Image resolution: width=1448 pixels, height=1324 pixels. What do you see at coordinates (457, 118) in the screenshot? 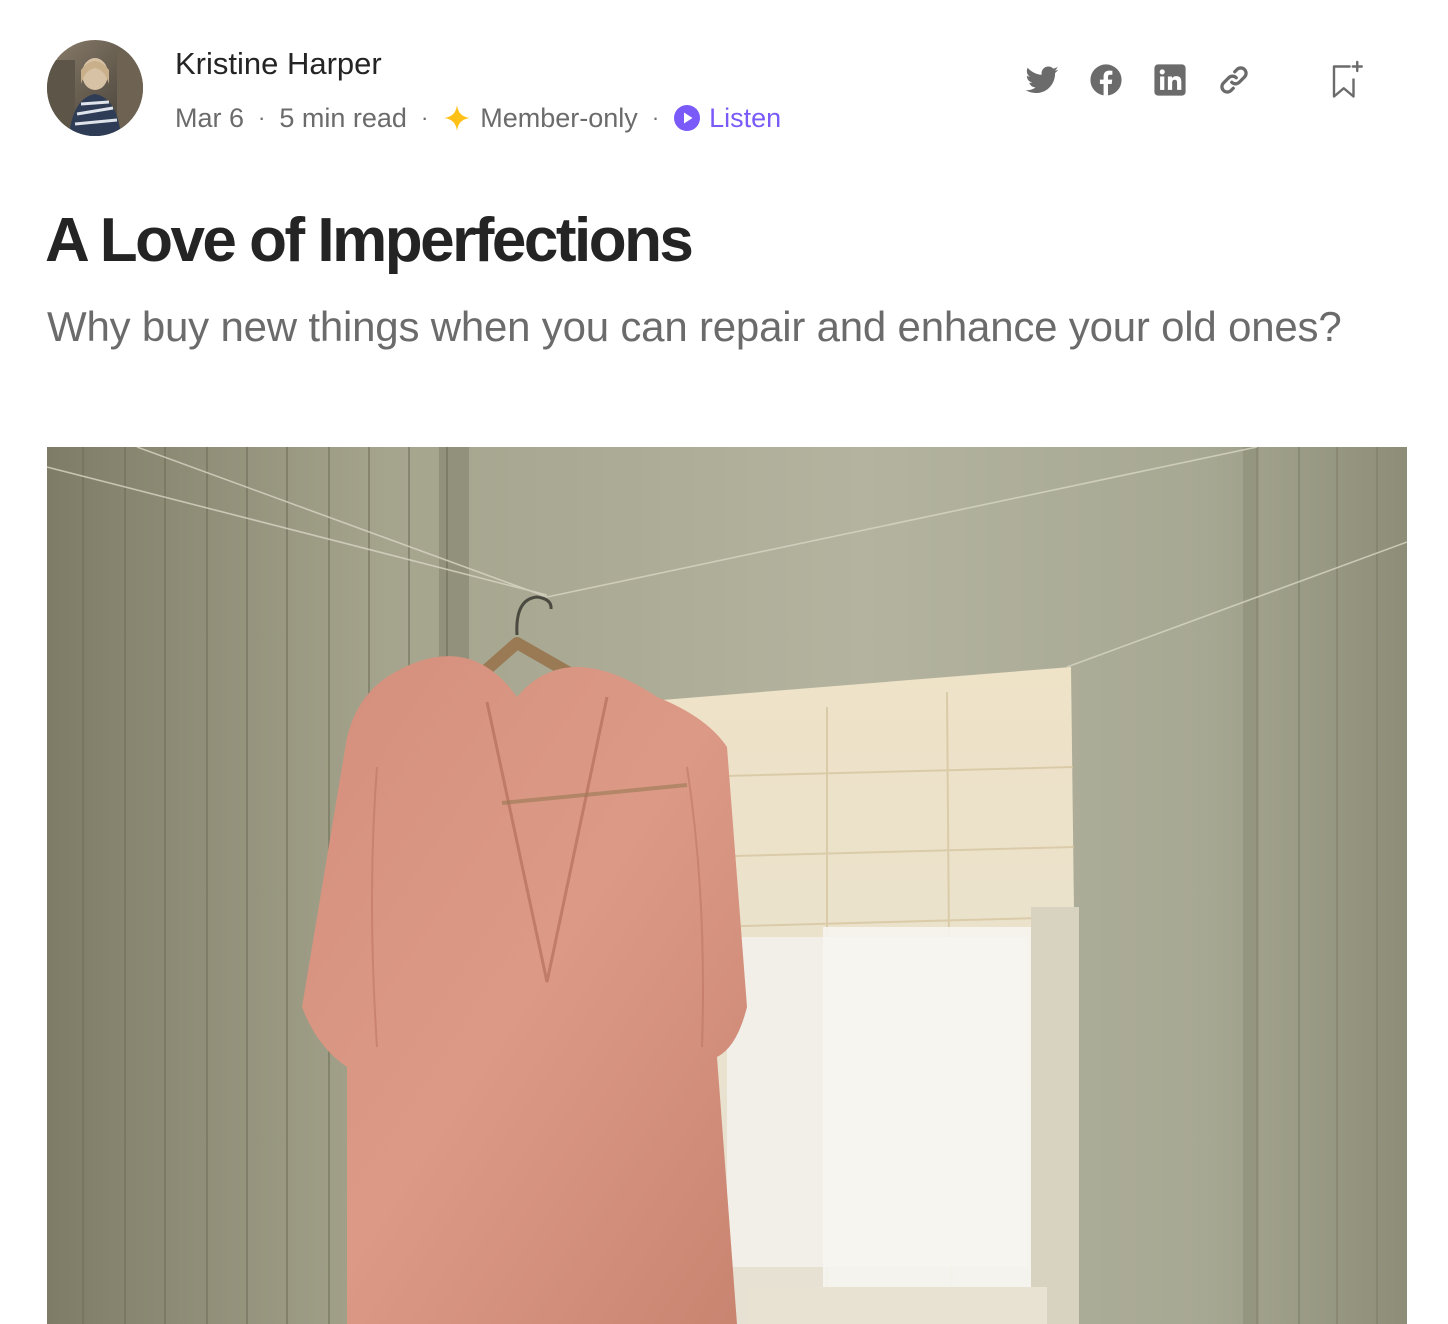
I see `member-star-icon` at bounding box center [457, 118].